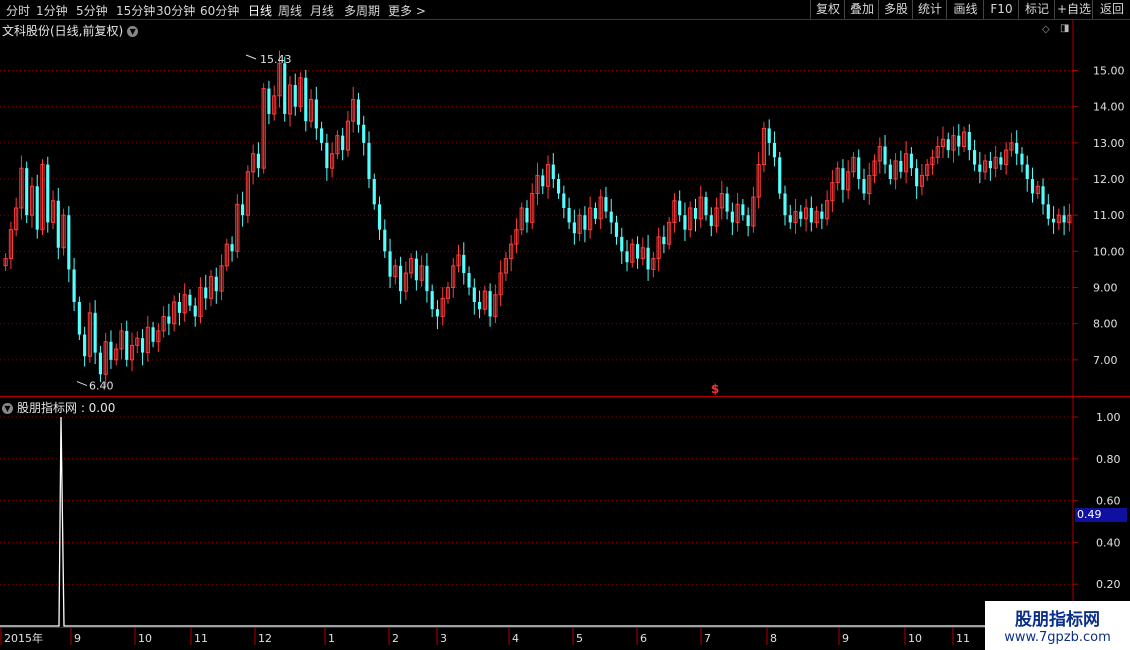  I want to click on price-tick-label: 7.00, so click(1105, 360).